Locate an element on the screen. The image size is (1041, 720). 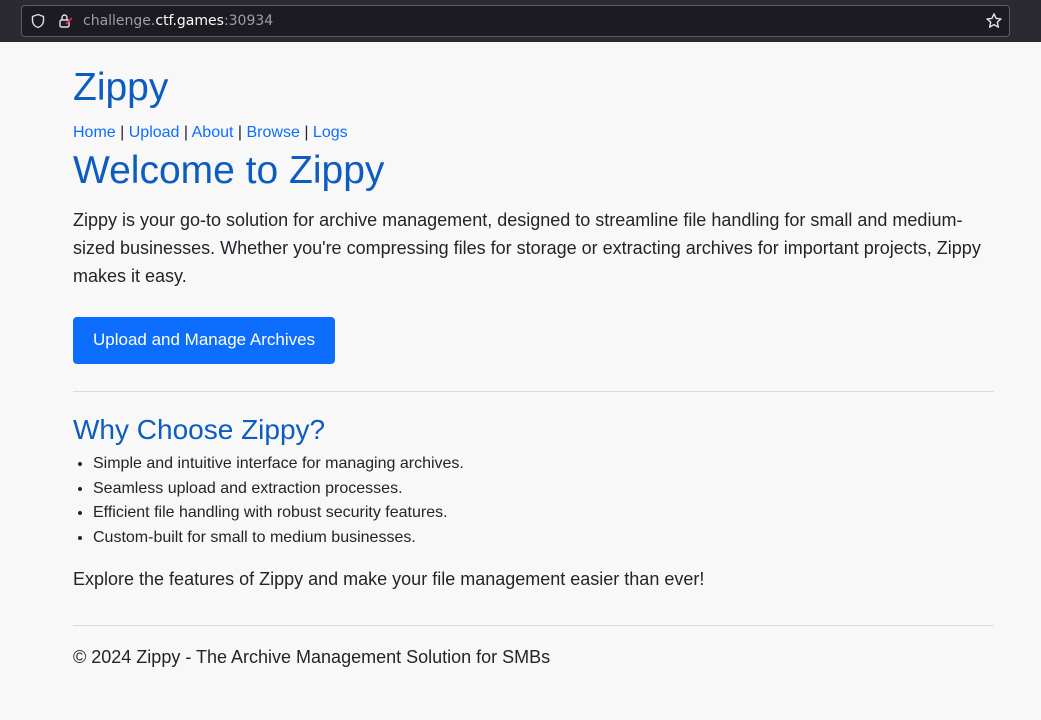
nav-browse-link: Browse is located at coordinates (273, 132).